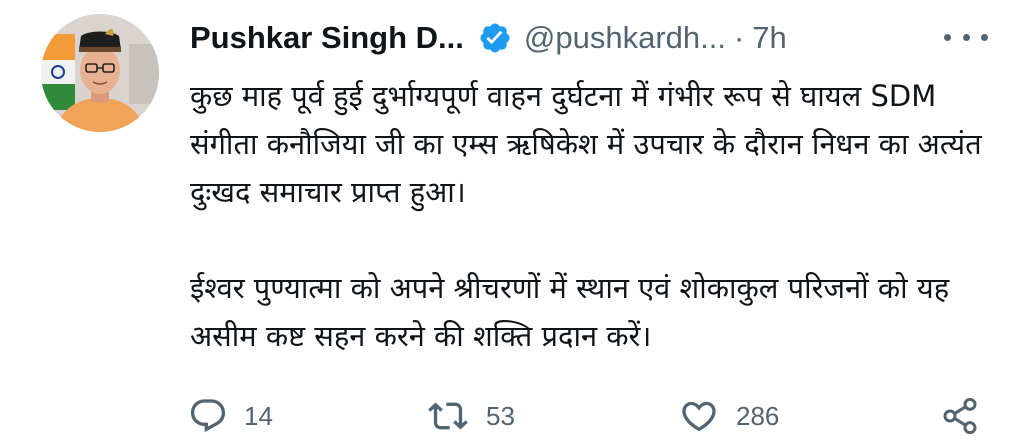 Image resolution: width=1024 pixels, height=444 pixels. What do you see at coordinates (448, 416) in the screenshot?
I see `retweet-icon` at bounding box center [448, 416].